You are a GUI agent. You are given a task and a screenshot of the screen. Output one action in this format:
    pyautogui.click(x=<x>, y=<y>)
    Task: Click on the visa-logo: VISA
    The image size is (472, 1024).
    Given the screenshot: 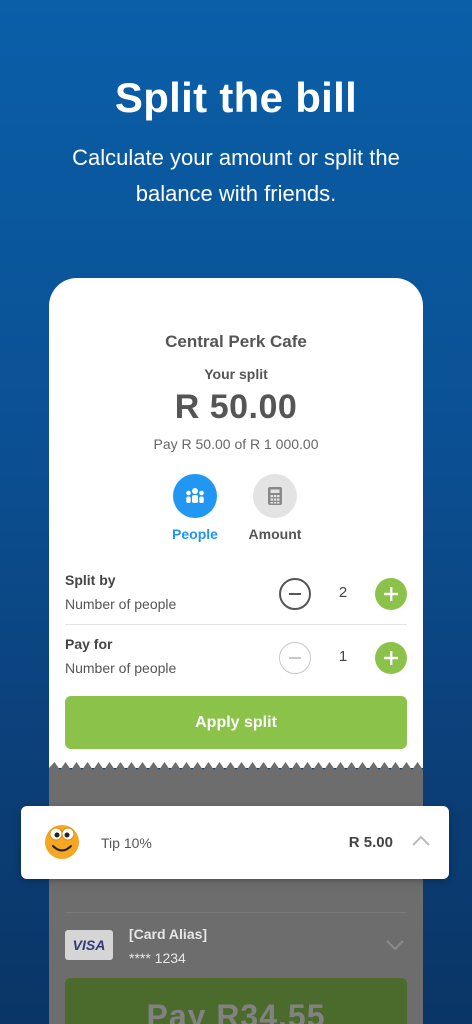 What is the action you would take?
    pyautogui.click(x=89, y=945)
    